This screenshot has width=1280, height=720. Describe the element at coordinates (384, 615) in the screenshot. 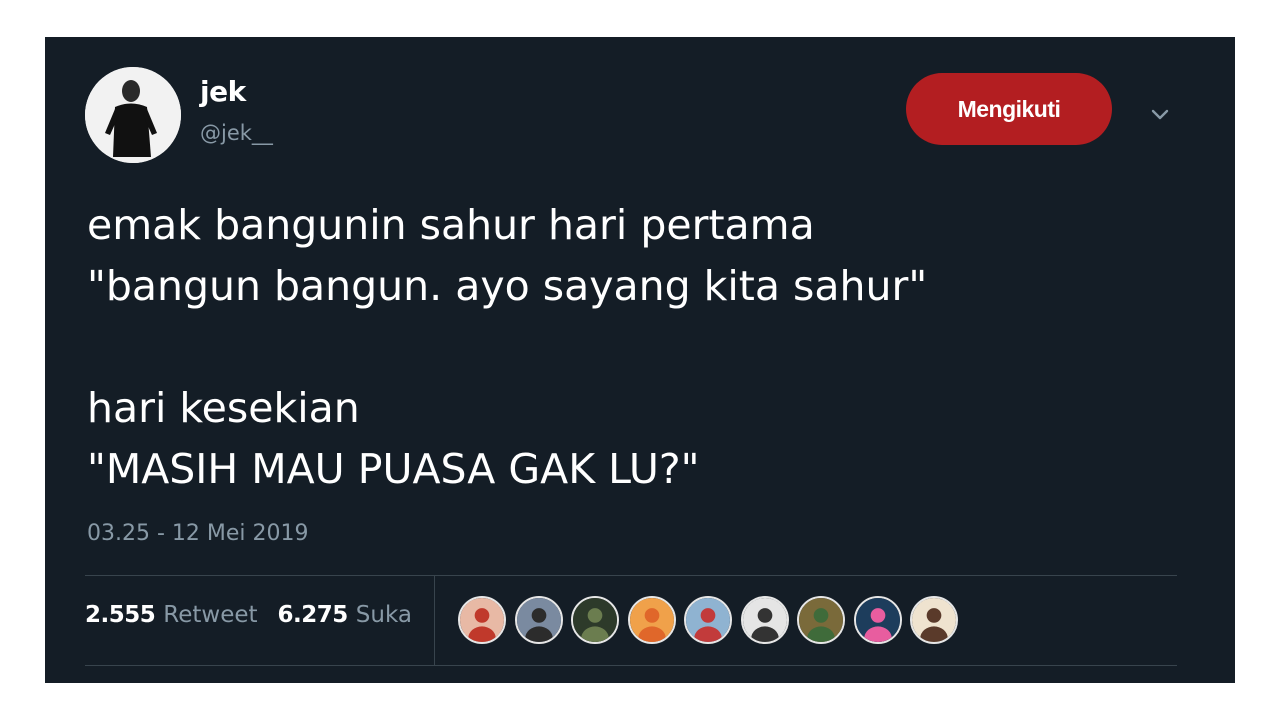

I see `like-label: Suka` at that location.